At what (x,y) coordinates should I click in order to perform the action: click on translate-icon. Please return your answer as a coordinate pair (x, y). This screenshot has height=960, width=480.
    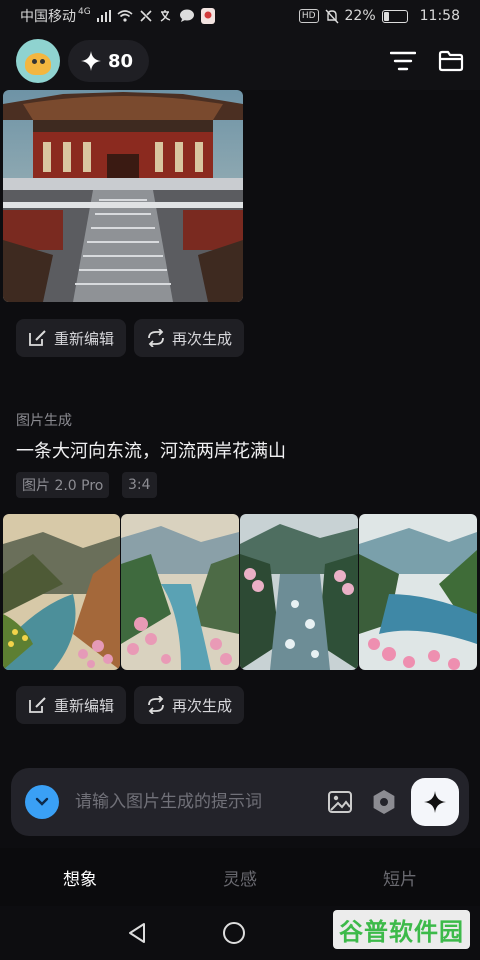
    Looking at the image, I should click on (165, 16).